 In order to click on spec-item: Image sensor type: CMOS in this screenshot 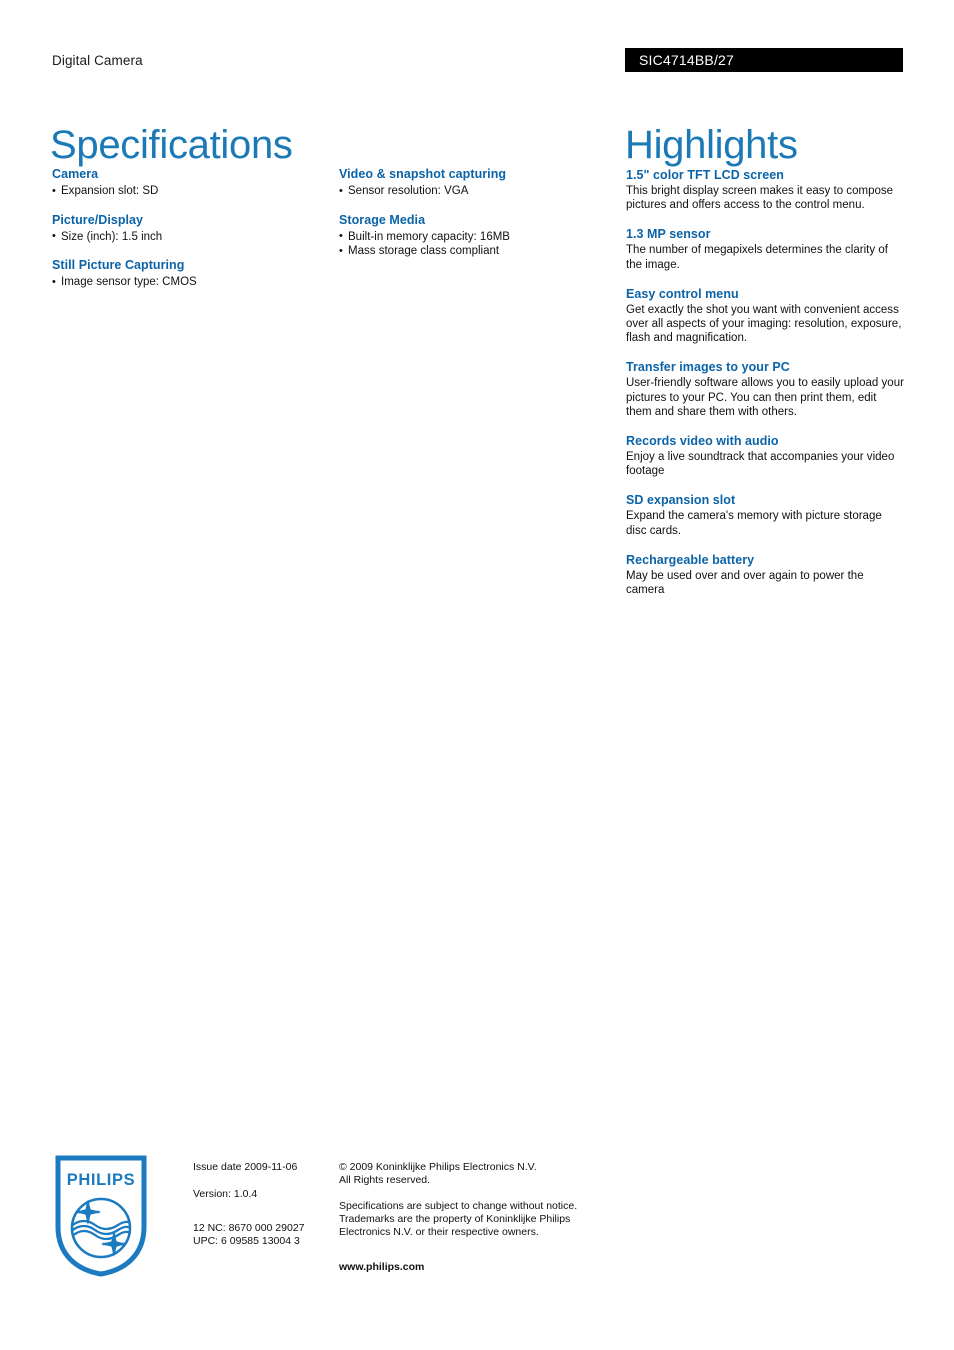, I will do `click(187, 282)`.